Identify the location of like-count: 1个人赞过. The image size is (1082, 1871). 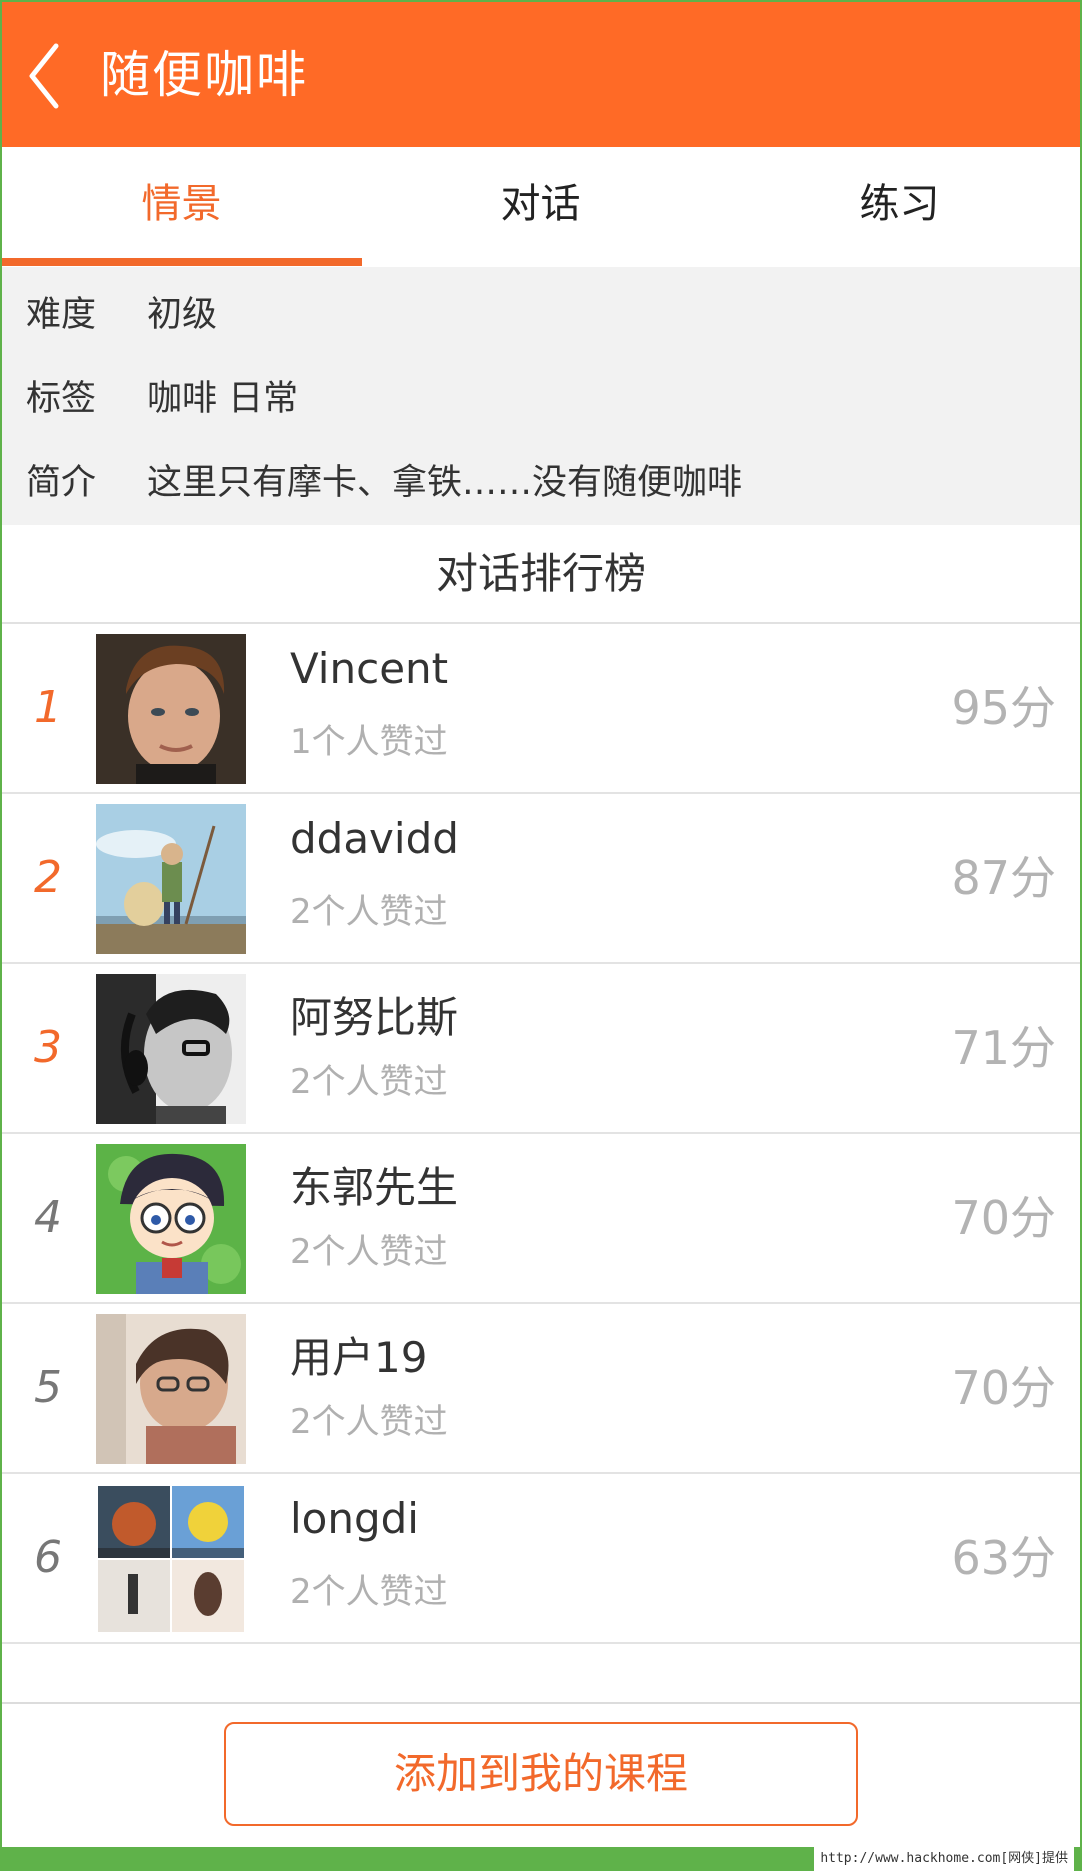
(369, 742).